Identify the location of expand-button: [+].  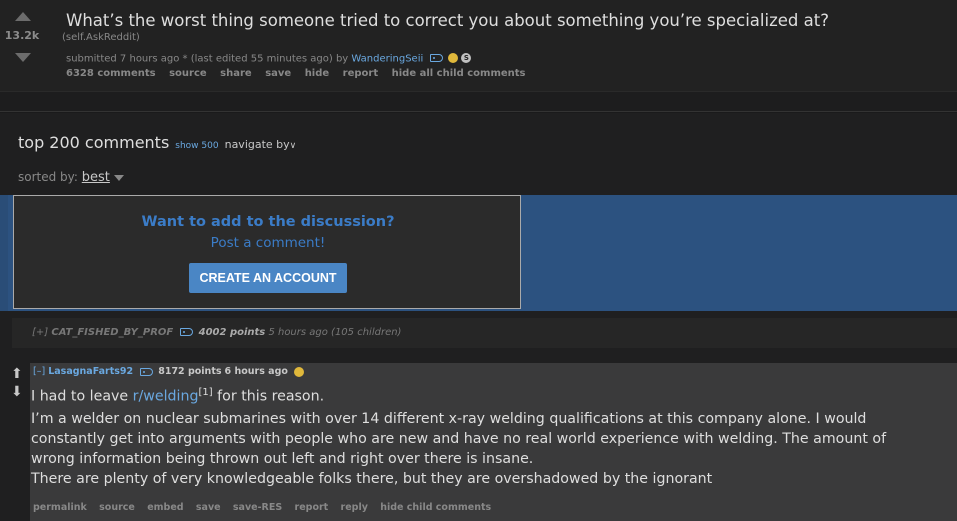
(40, 332).